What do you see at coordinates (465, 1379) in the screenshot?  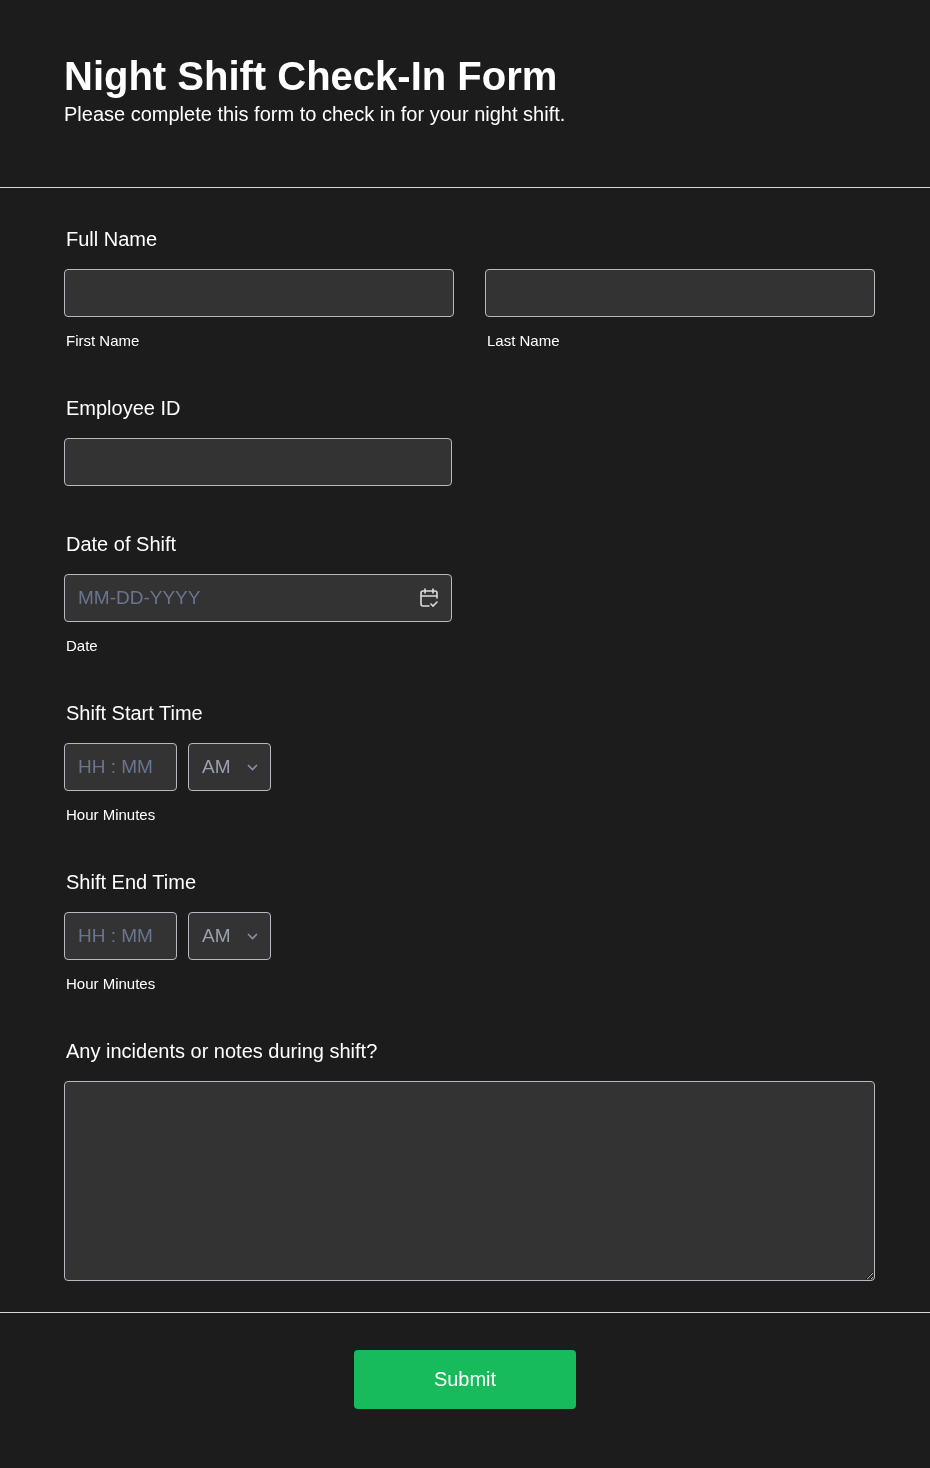 I see `submit-button: Submit` at bounding box center [465, 1379].